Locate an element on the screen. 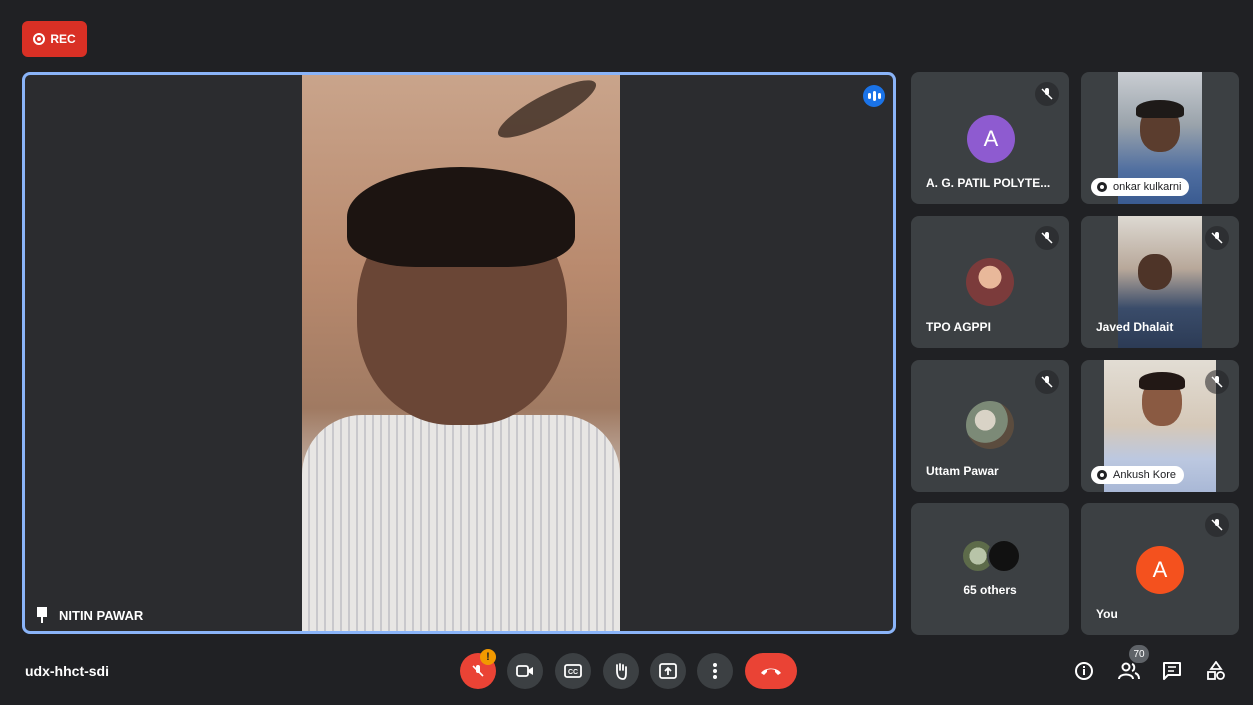  captions-button: CC is located at coordinates (573, 671).